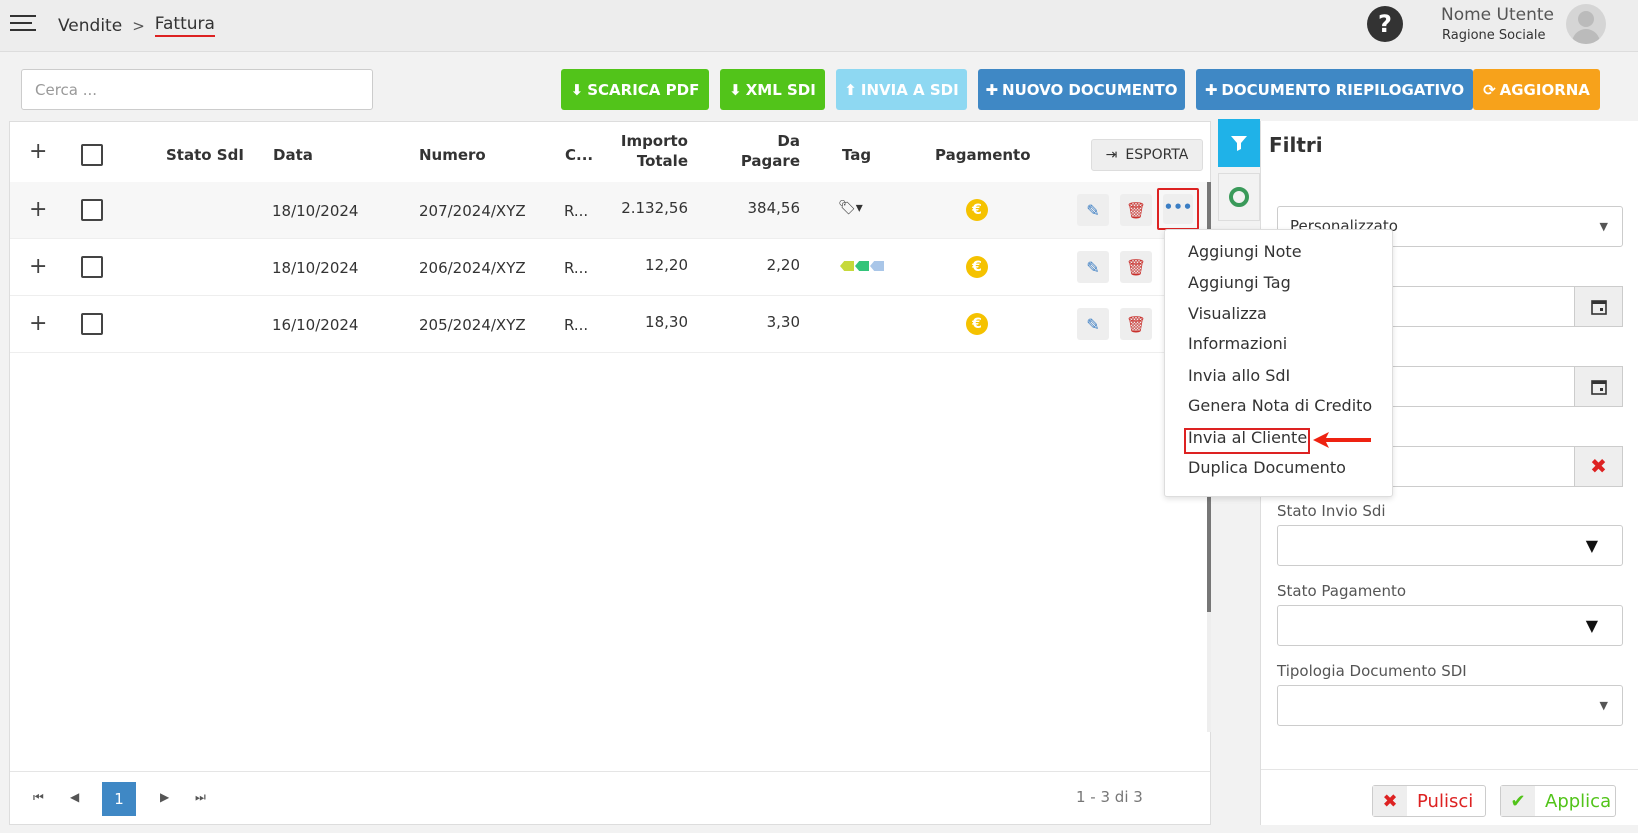  I want to click on help-icon: ?, so click(1385, 24).